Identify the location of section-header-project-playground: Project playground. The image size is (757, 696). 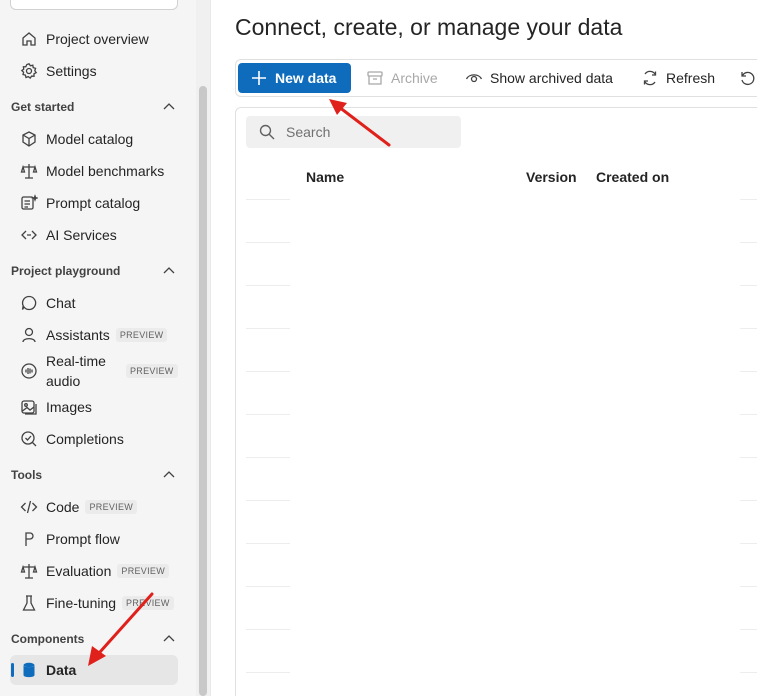
(93, 271).